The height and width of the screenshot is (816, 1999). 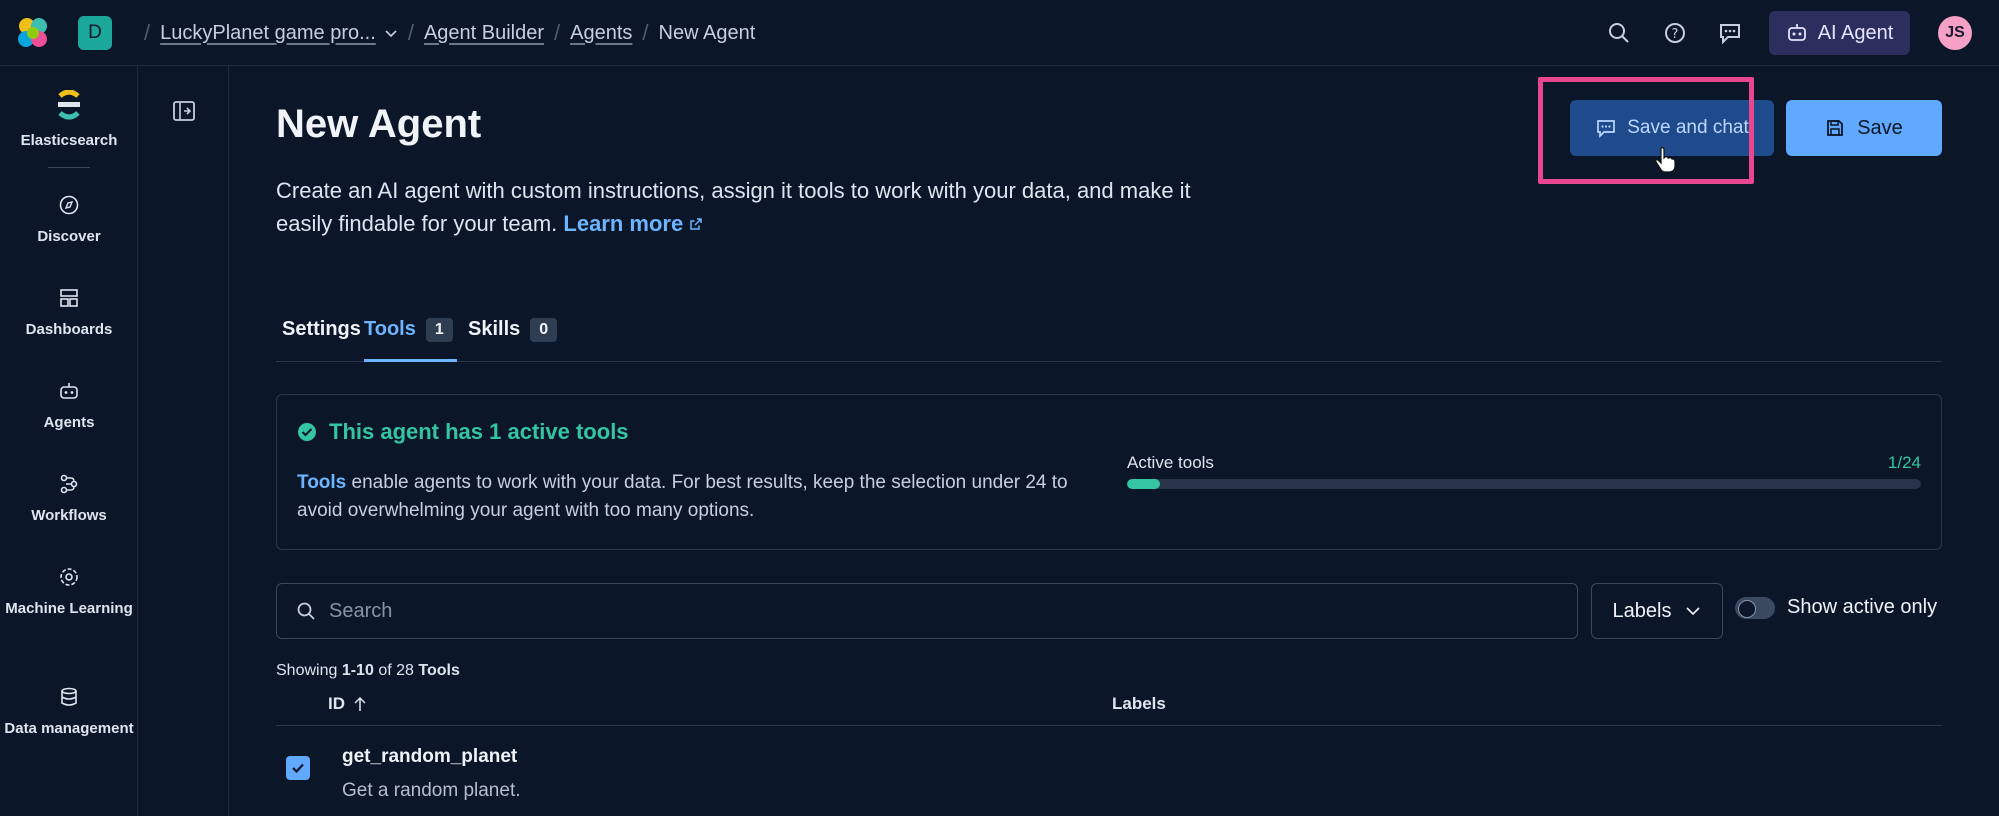 What do you see at coordinates (69, 696) in the screenshot?
I see `database-icon` at bounding box center [69, 696].